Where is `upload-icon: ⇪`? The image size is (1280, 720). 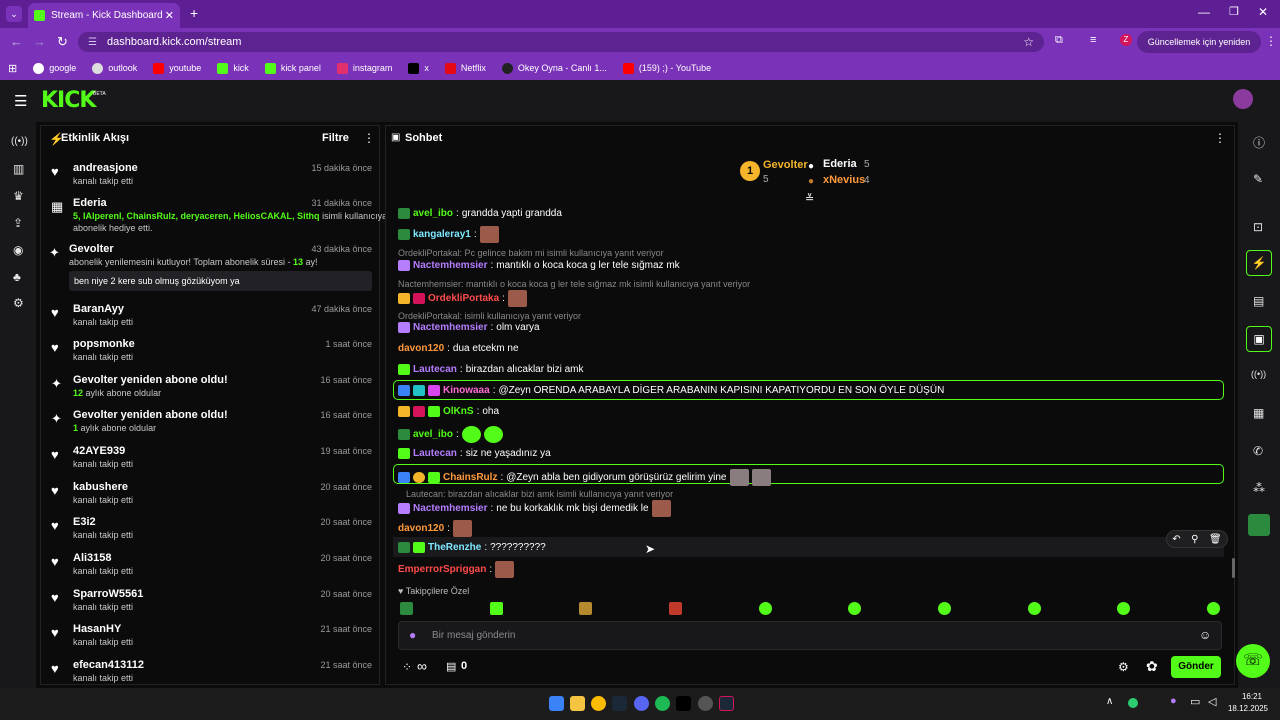
upload-icon: ⇪ is located at coordinates (18, 223).